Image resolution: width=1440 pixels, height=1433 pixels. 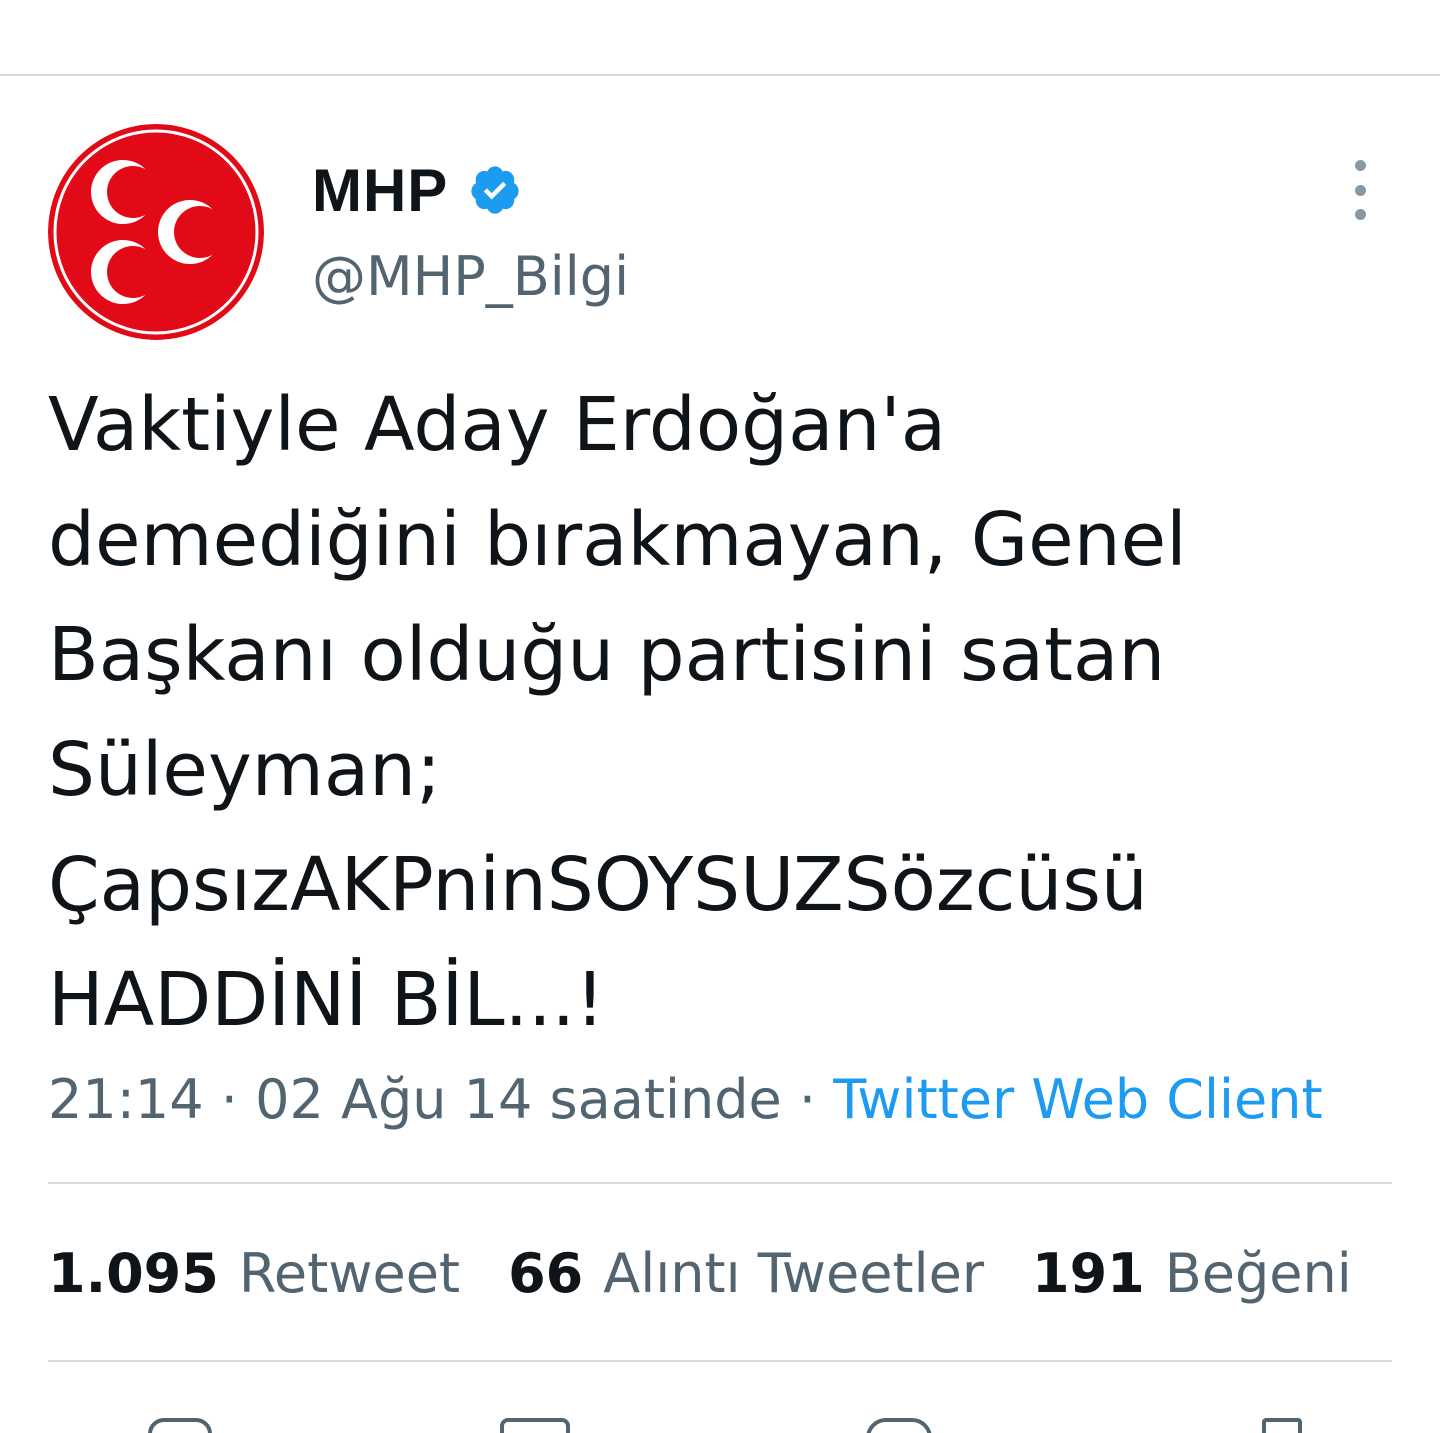 I want to click on retweet-icon, so click(x=535, y=1425).